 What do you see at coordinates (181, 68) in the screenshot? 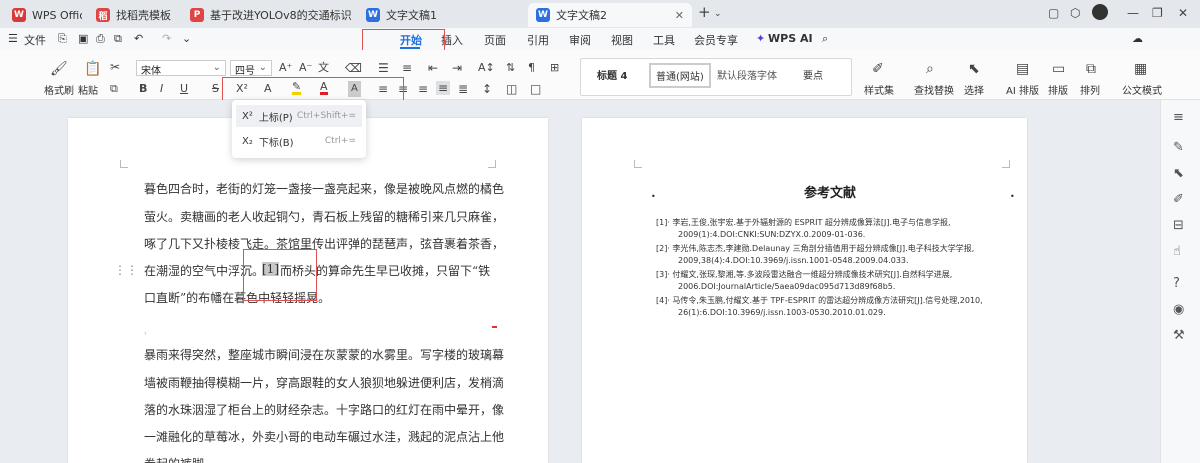
I see `font-name-select: 宋体 ⌄` at bounding box center [181, 68].